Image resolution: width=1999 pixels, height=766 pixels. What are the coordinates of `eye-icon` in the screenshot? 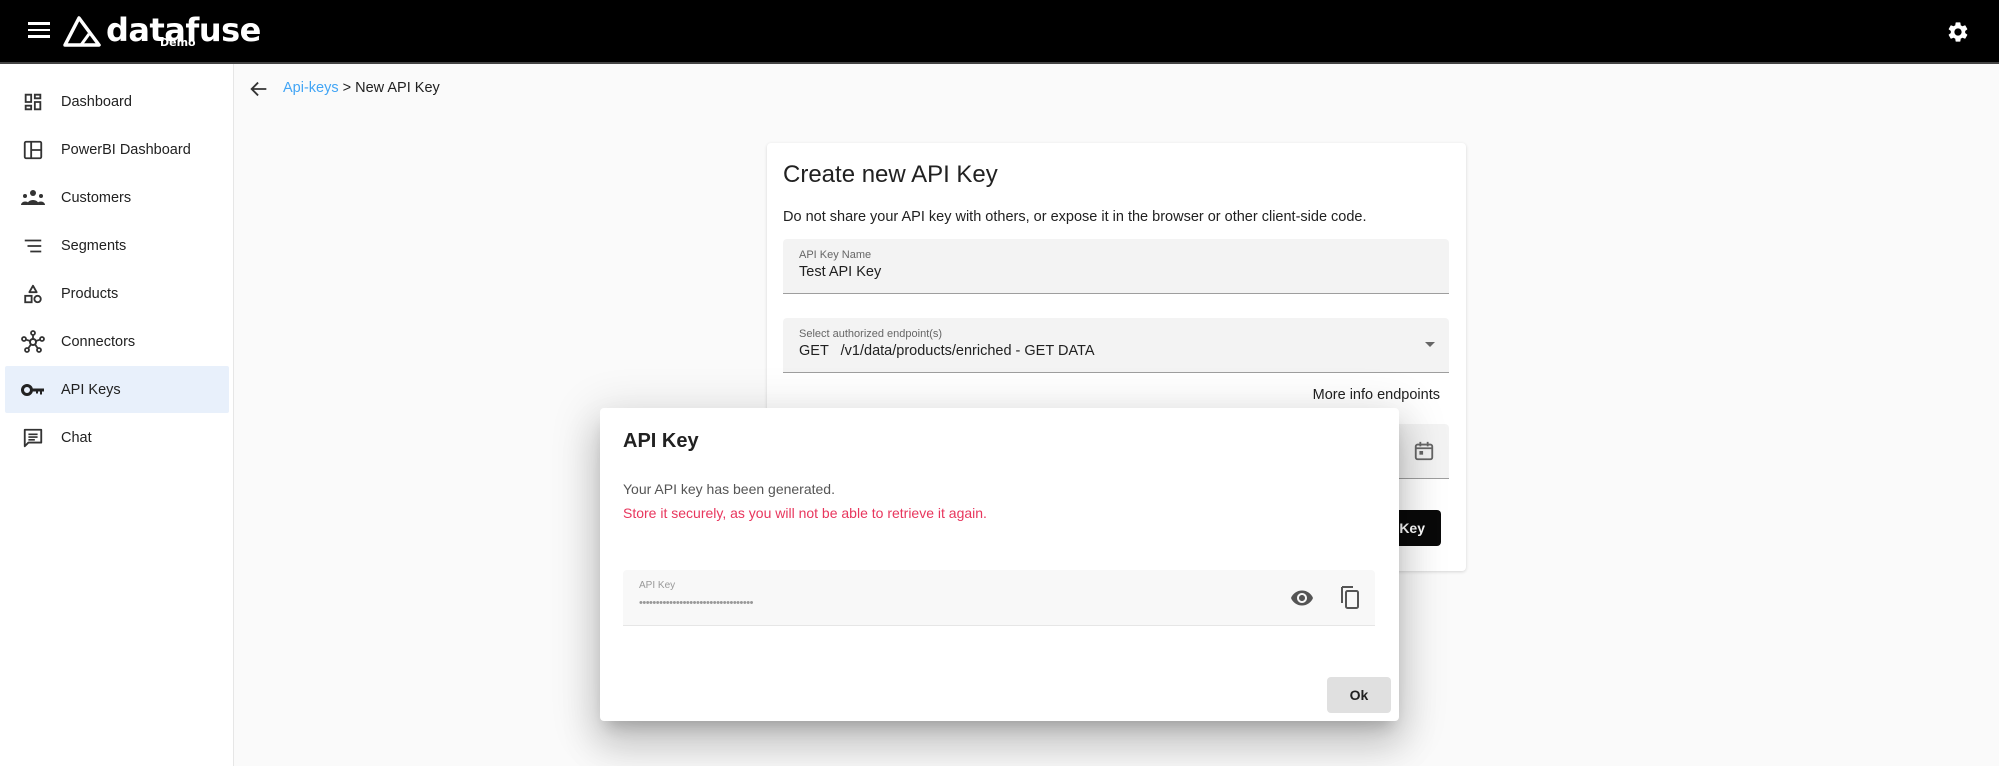 It's located at (1302, 598).